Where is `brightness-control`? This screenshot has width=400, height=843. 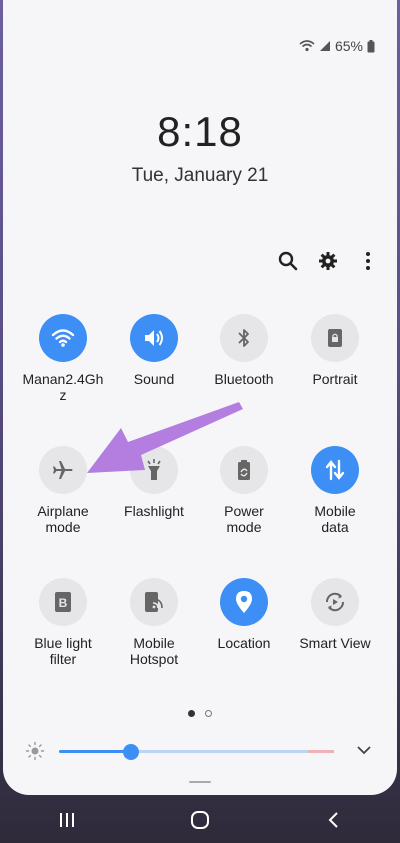 brightness-control is located at coordinates (202, 752).